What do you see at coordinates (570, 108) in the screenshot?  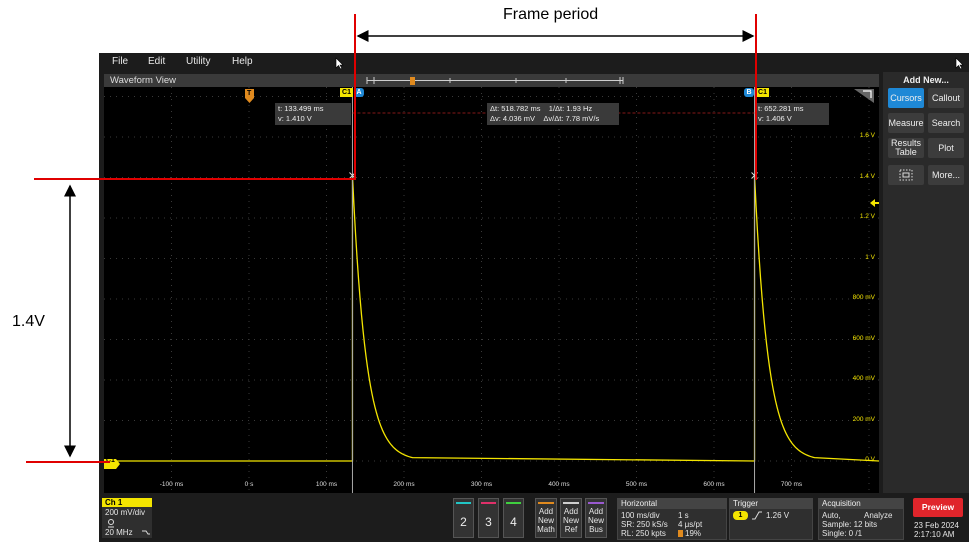 I see `delta-frequency: 1/Δt: 1.93 Hz` at bounding box center [570, 108].